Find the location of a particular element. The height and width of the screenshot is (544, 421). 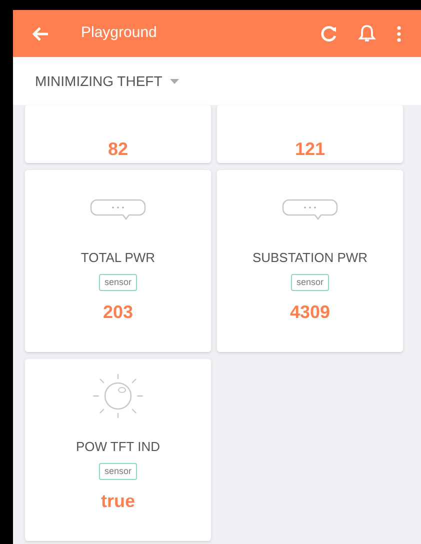

more-icon is located at coordinates (399, 34).